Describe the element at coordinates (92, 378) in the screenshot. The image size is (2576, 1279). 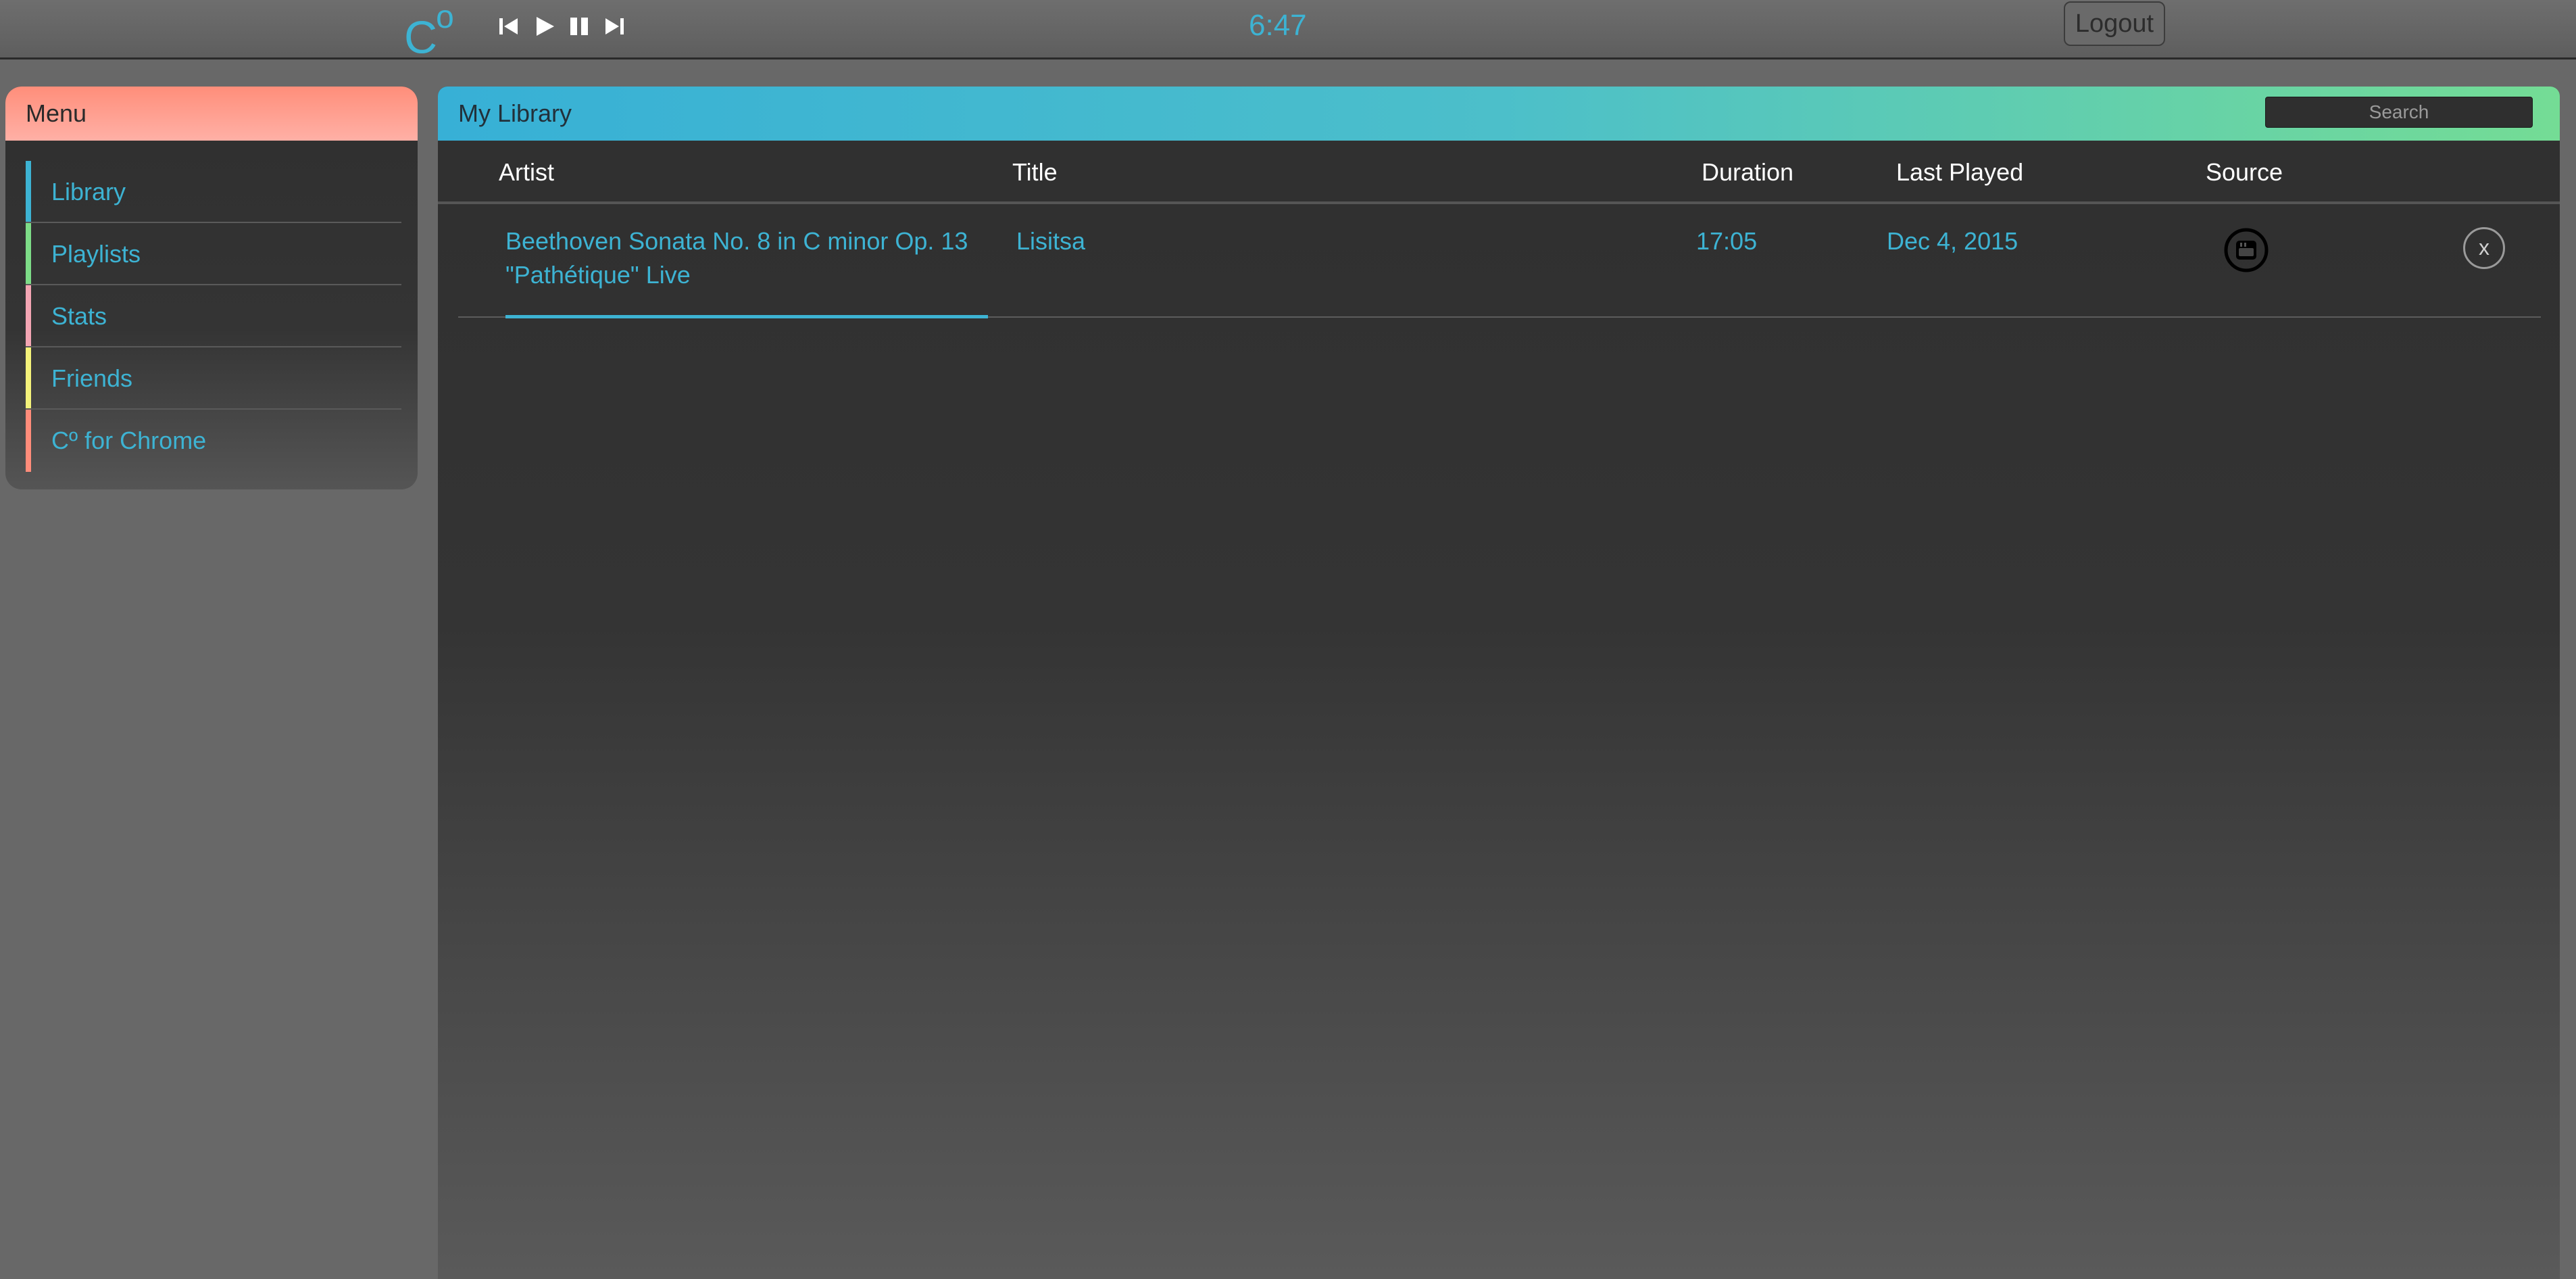
I see `sidebar-item-label: Friends` at that location.